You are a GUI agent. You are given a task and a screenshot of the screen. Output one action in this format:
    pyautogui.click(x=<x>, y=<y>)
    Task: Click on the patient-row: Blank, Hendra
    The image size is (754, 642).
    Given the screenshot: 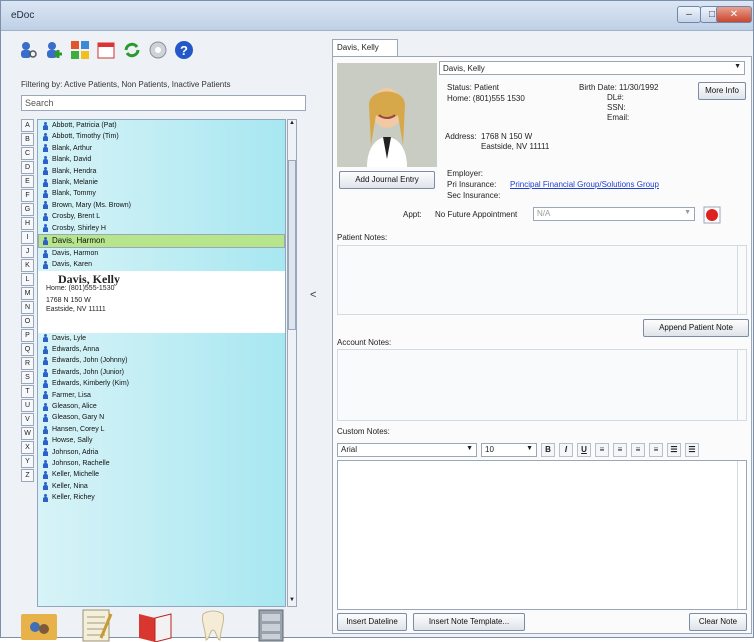 What is the action you would take?
    pyautogui.click(x=161, y=171)
    